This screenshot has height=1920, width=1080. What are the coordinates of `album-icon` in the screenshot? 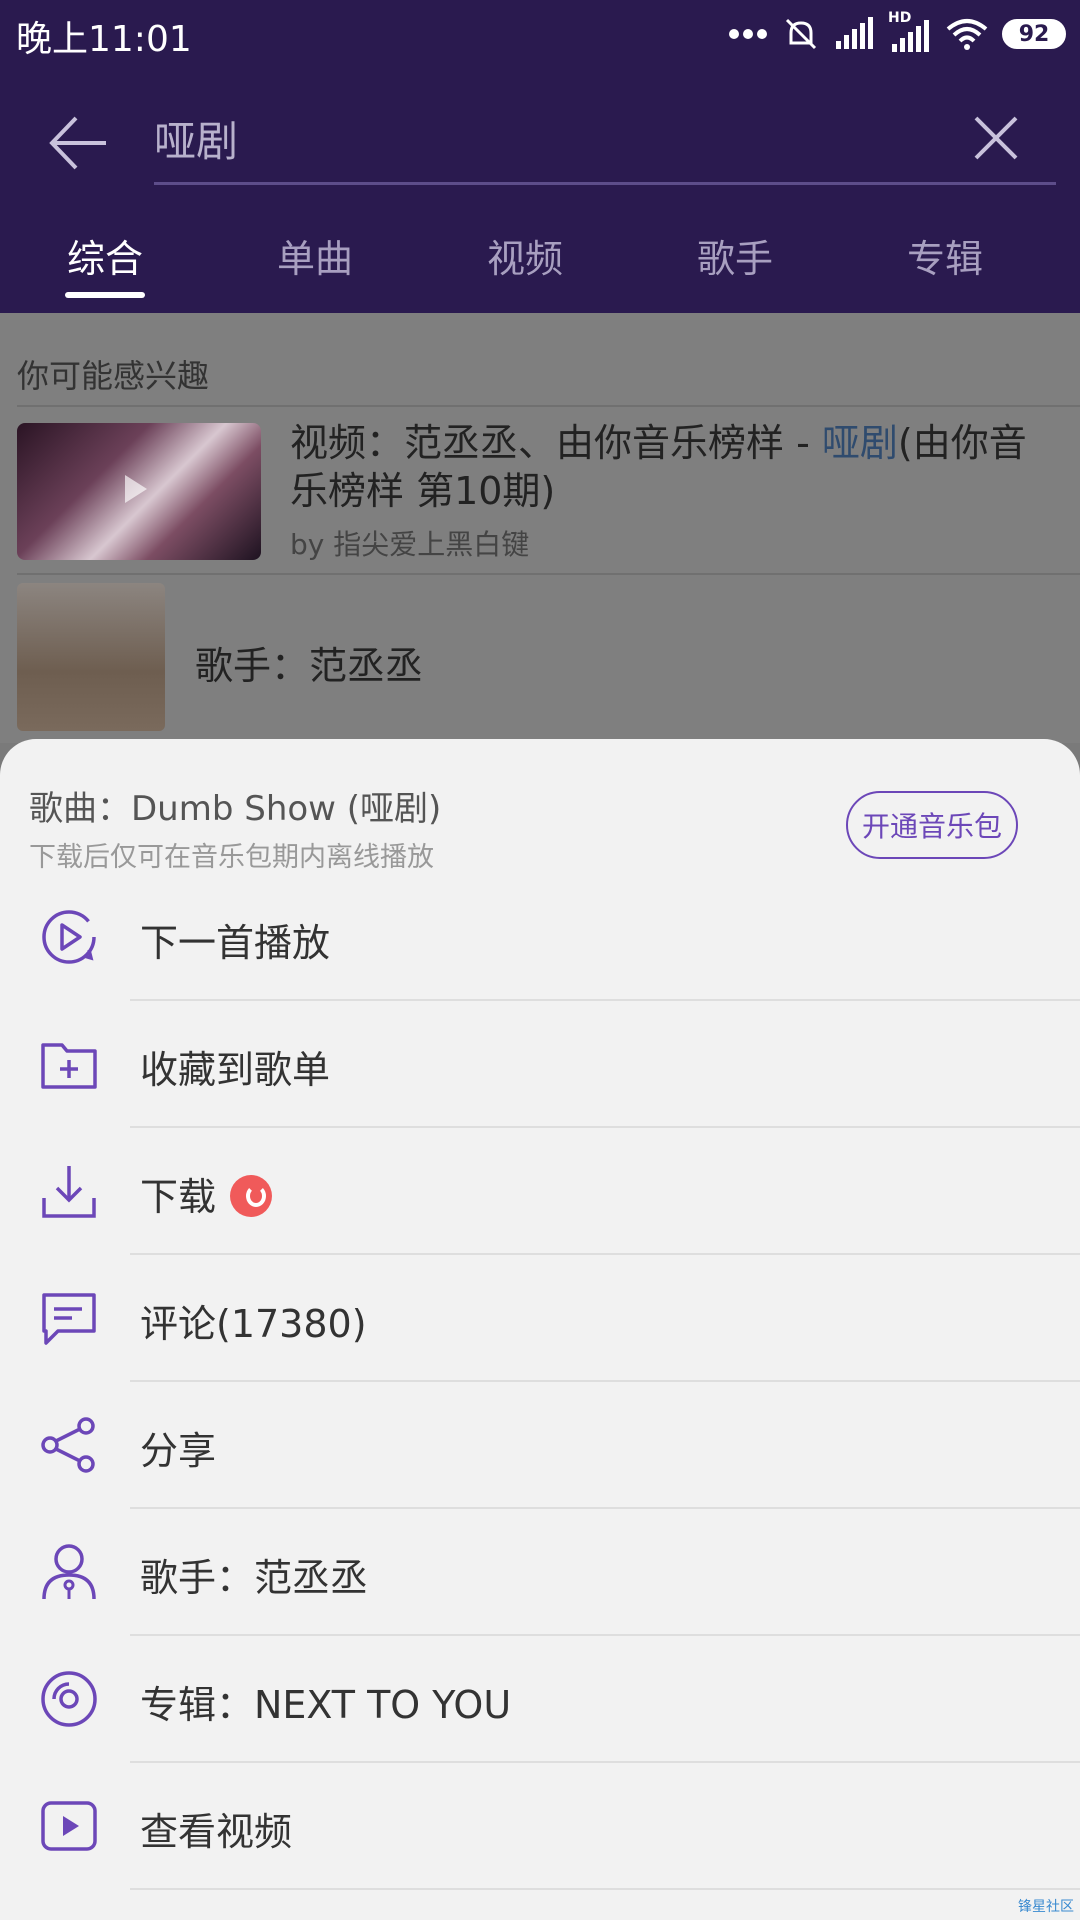 It's located at (69, 1699).